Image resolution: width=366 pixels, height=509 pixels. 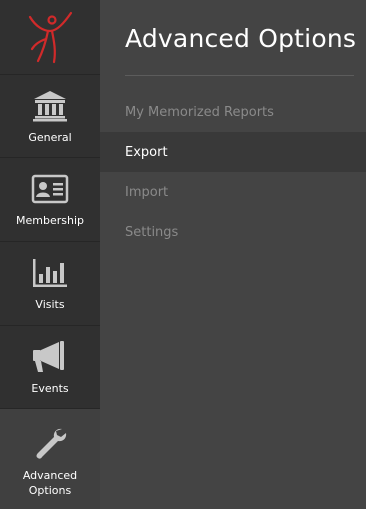 I want to click on sidebar-item-membership: Membership, so click(x=50, y=200).